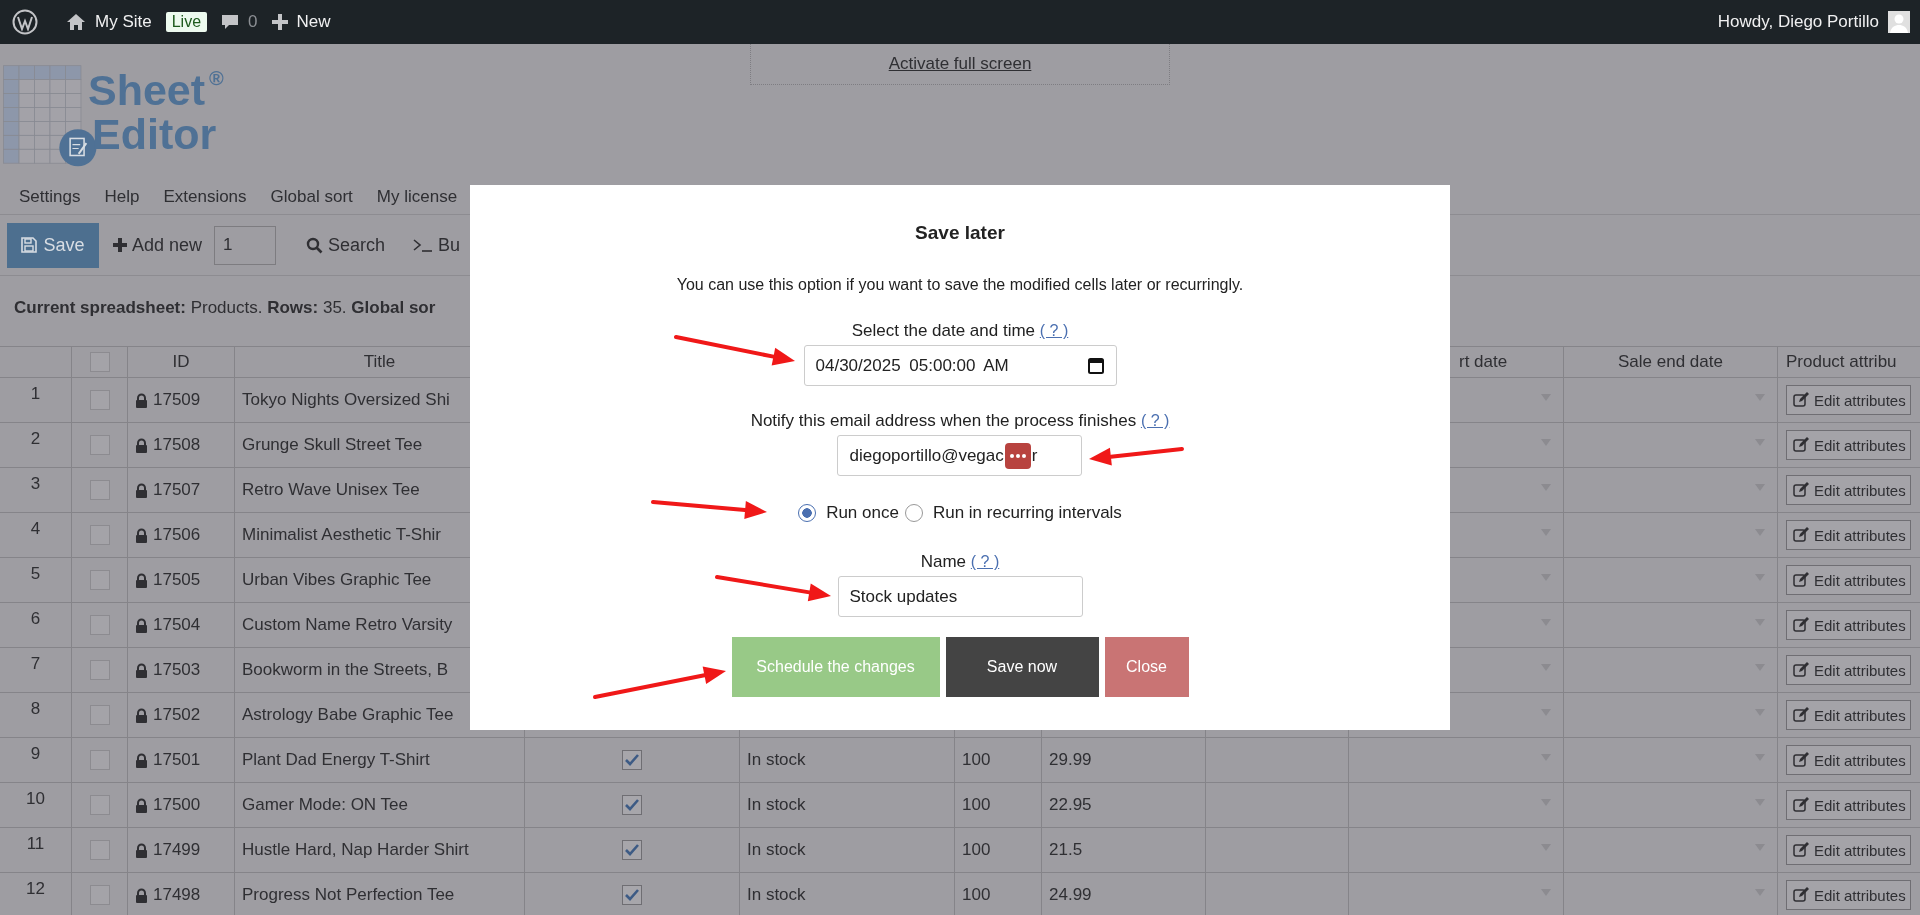 This screenshot has height=915, width=1920. What do you see at coordinates (177, 400) in the screenshot?
I see `id-text: 17509` at bounding box center [177, 400].